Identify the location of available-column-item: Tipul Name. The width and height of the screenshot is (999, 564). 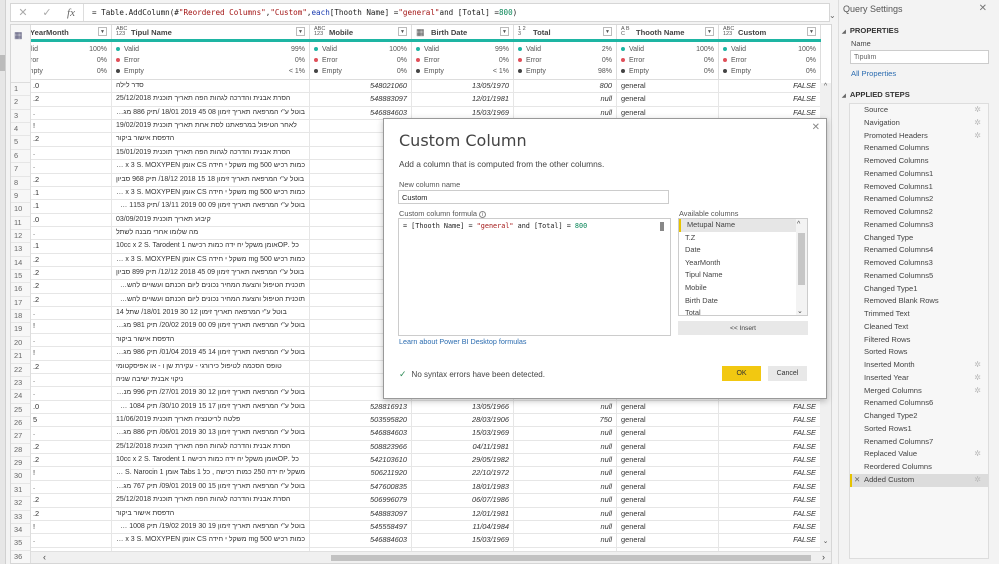
(743, 275).